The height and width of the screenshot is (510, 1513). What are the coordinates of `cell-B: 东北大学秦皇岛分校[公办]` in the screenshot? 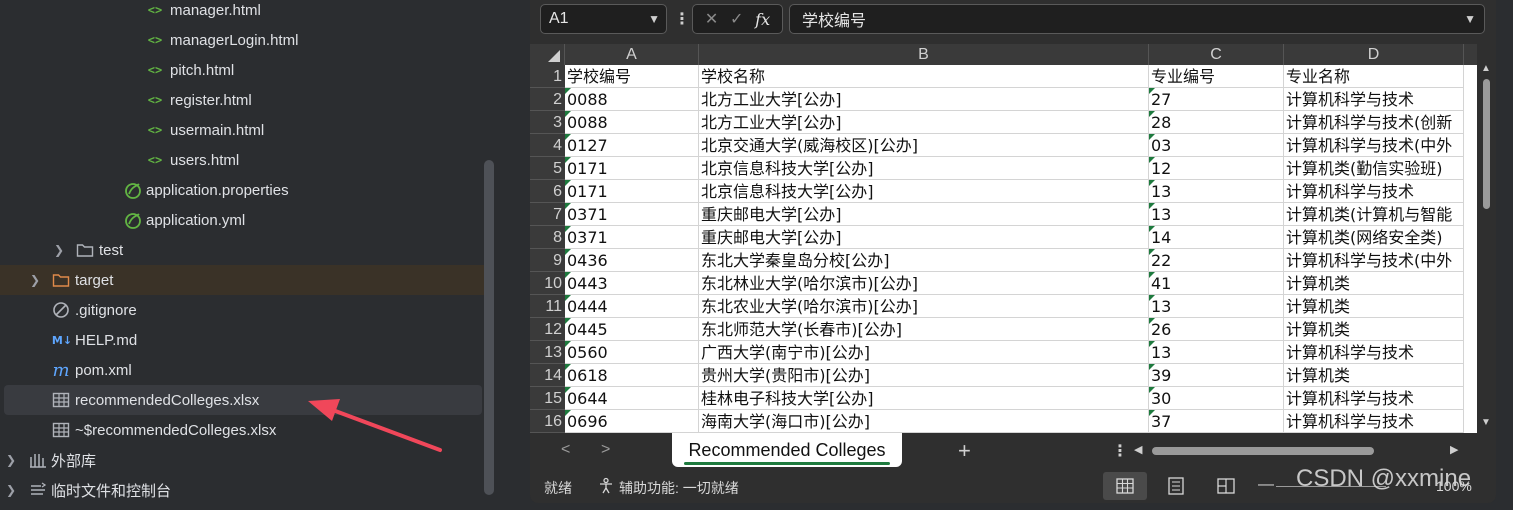 It's located at (924, 260).